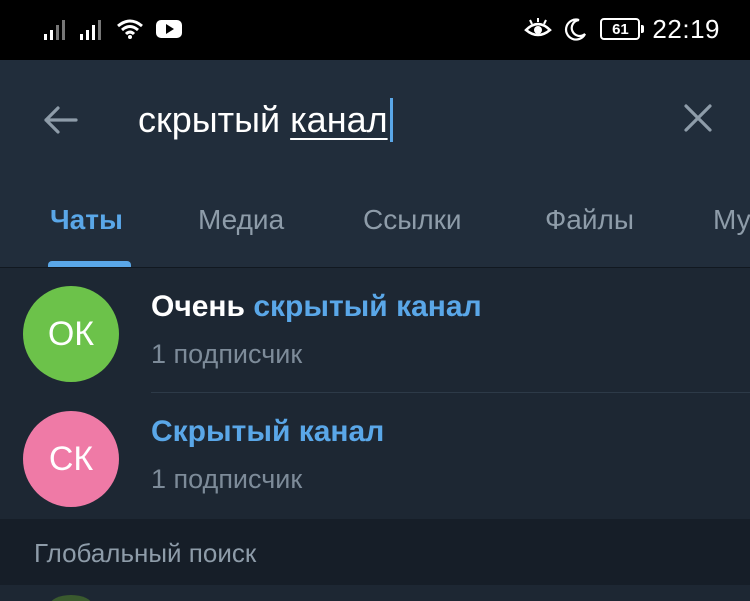 The image size is (750, 601). Describe the element at coordinates (86, 220) in the screenshot. I see `tab-chats: Чаты` at that location.